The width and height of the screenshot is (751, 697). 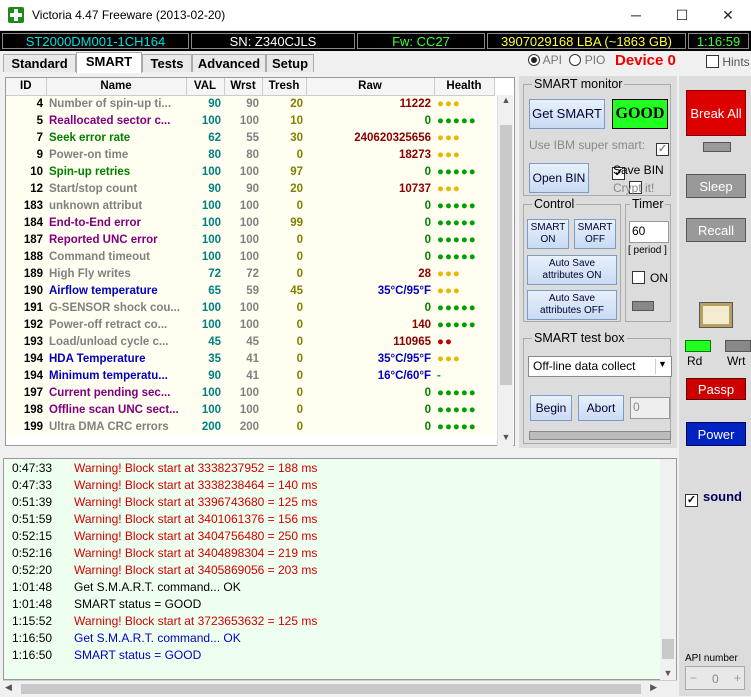 I want to click on abort-button: Abort, so click(x=601, y=408).